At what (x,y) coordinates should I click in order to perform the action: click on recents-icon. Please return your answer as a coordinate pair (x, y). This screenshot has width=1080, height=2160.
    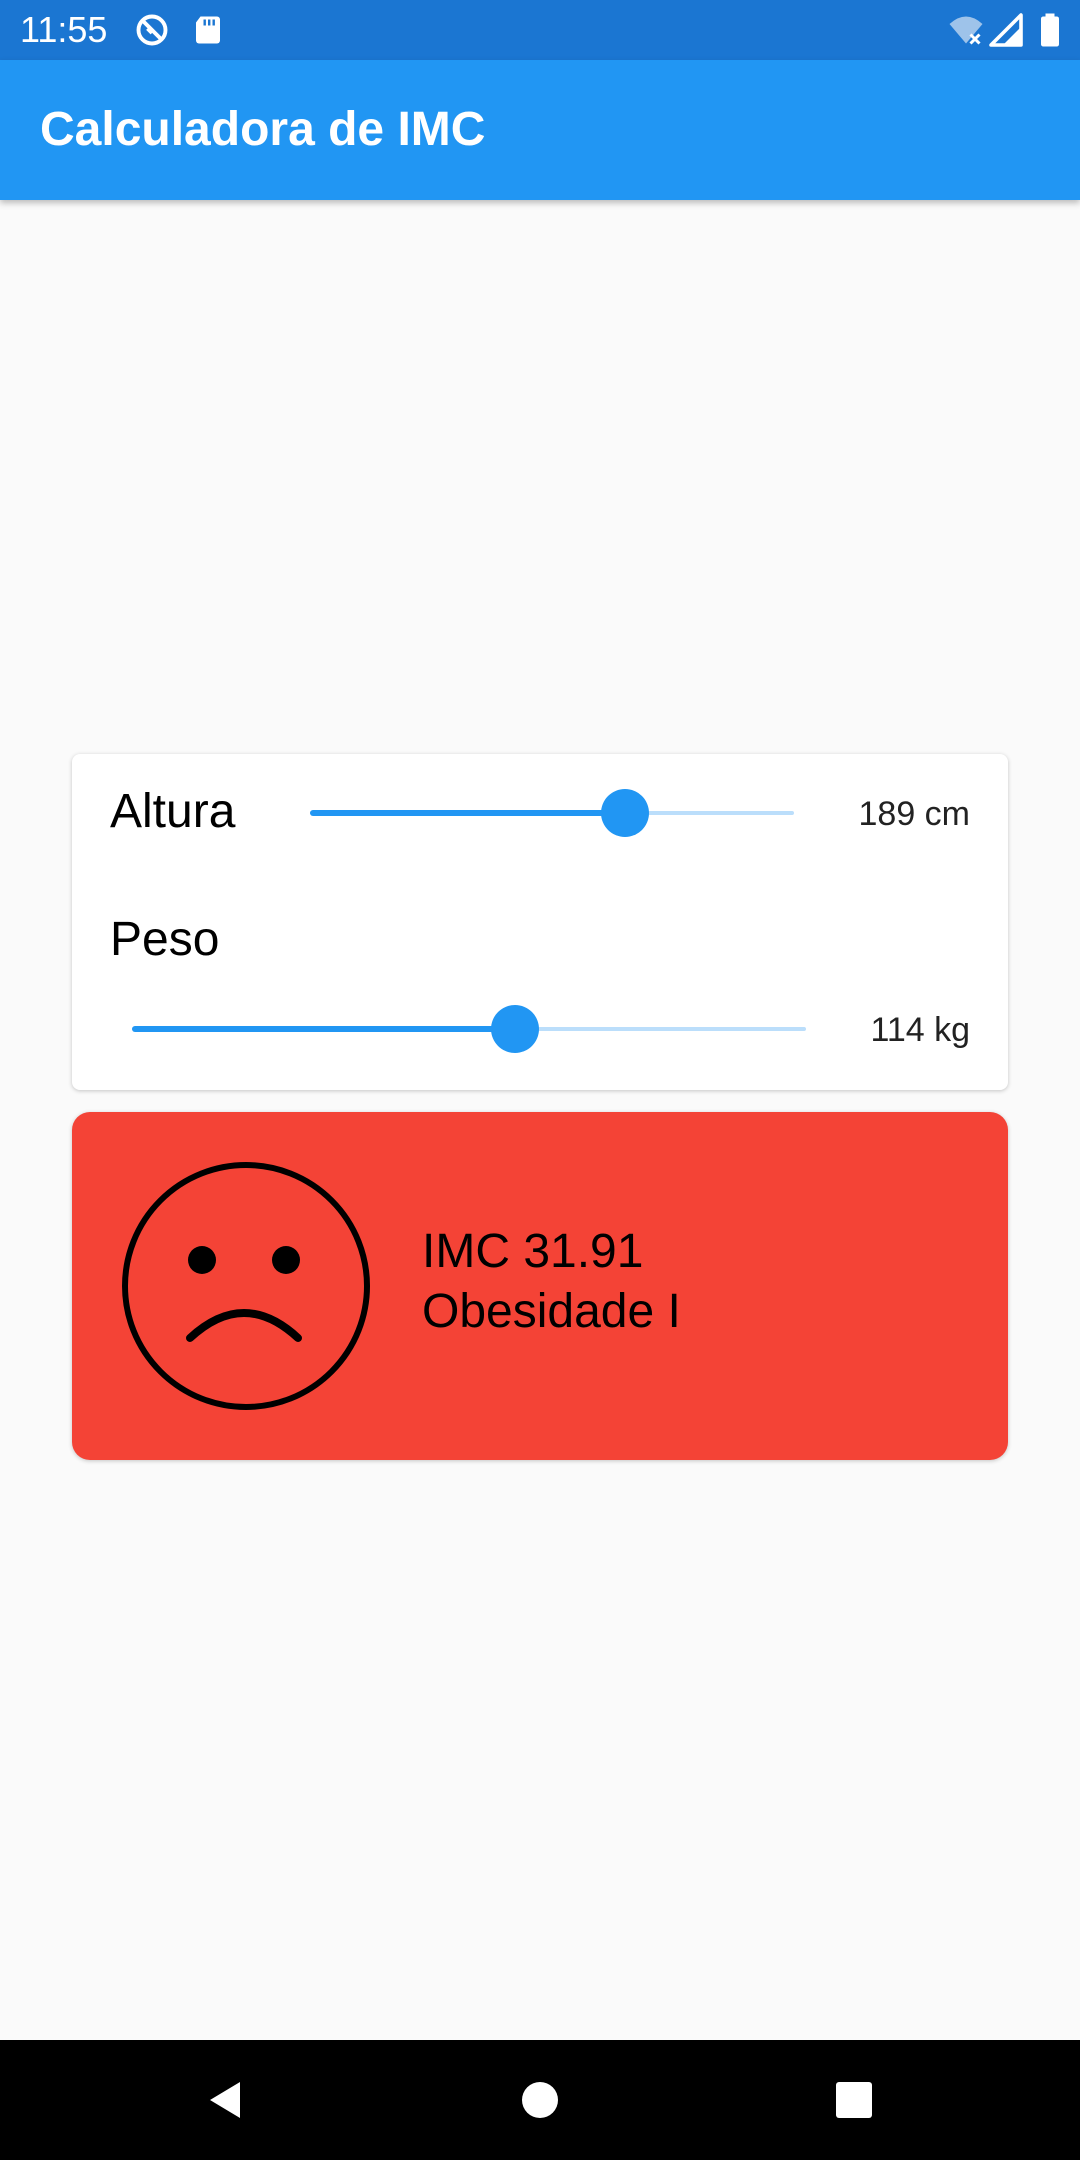
    Looking at the image, I should click on (854, 2100).